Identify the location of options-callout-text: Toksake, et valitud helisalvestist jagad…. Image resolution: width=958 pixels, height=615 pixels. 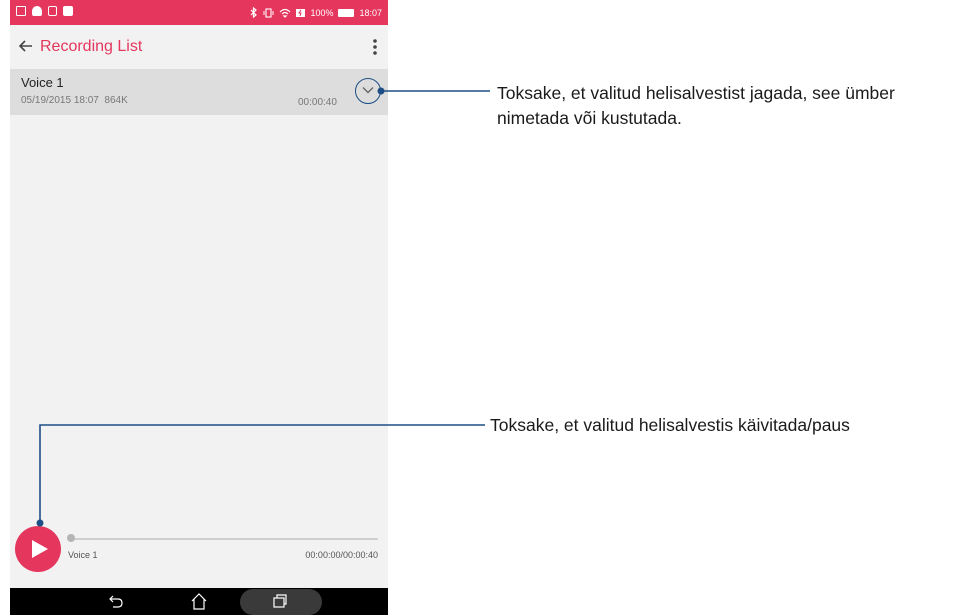
(696, 105).